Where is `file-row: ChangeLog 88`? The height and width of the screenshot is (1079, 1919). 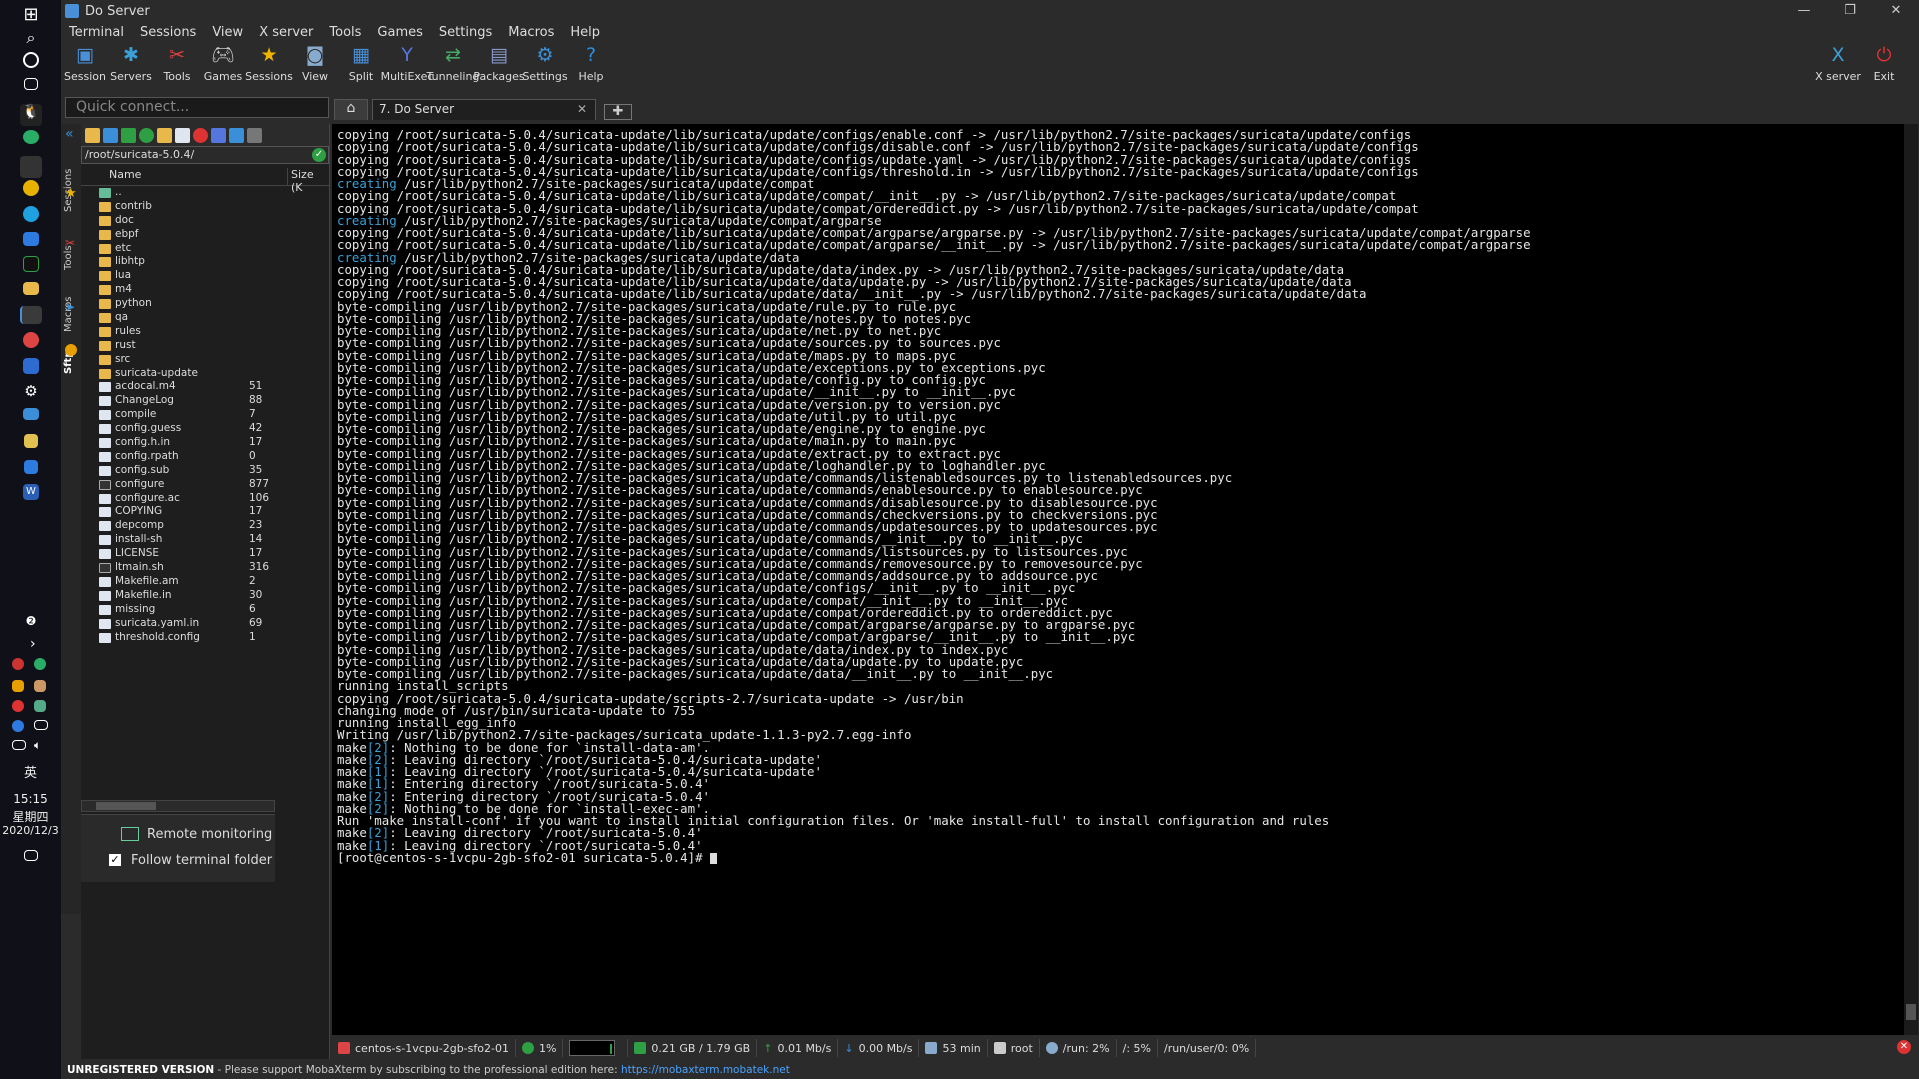 file-row: ChangeLog 88 is located at coordinates (205, 401).